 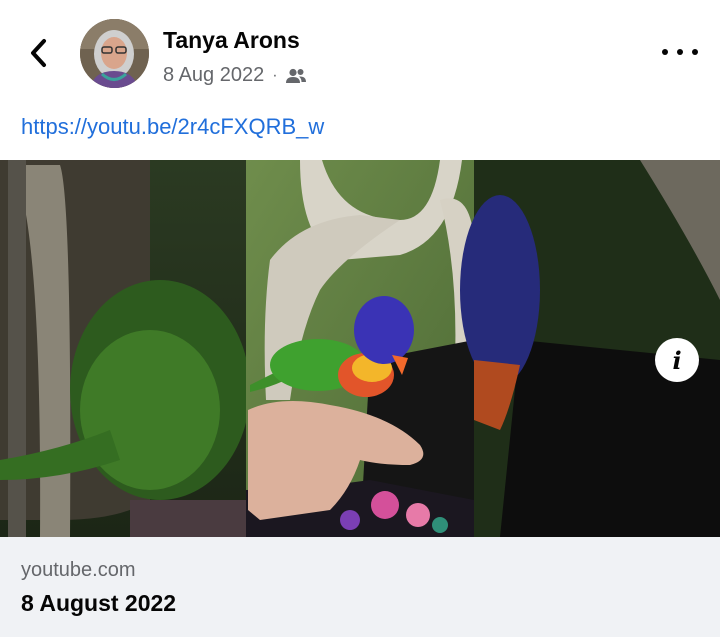 What do you see at coordinates (98, 603) in the screenshot?
I see `preview-title: 8 August 2022` at bounding box center [98, 603].